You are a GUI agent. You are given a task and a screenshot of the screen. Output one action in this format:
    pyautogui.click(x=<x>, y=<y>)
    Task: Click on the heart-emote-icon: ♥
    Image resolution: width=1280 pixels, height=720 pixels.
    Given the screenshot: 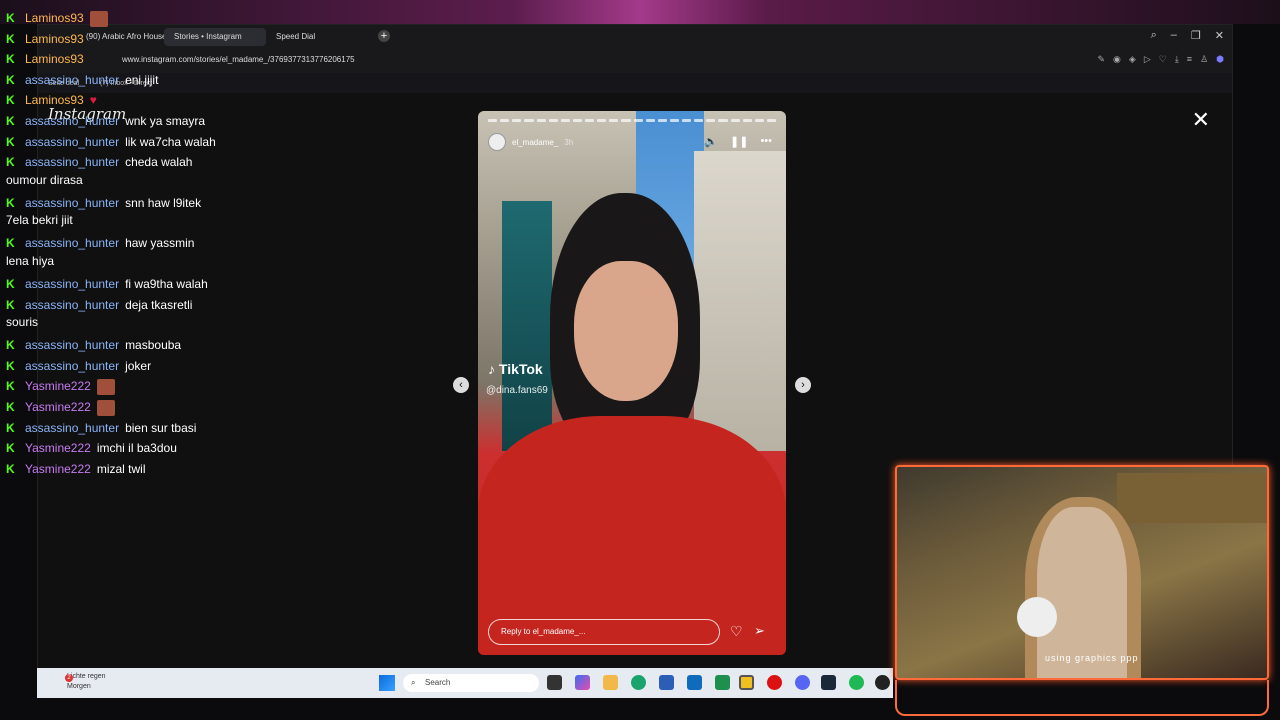 What is the action you would take?
    pyautogui.click(x=93, y=100)
    